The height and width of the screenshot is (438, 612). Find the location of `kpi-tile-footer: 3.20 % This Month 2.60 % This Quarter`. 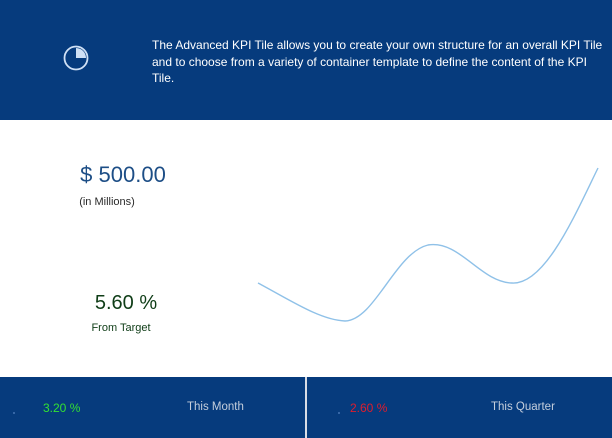

kpi-tile-footer: 3.20 % This Month 2.60 % This Quarter is located at coordinates (306, 407).